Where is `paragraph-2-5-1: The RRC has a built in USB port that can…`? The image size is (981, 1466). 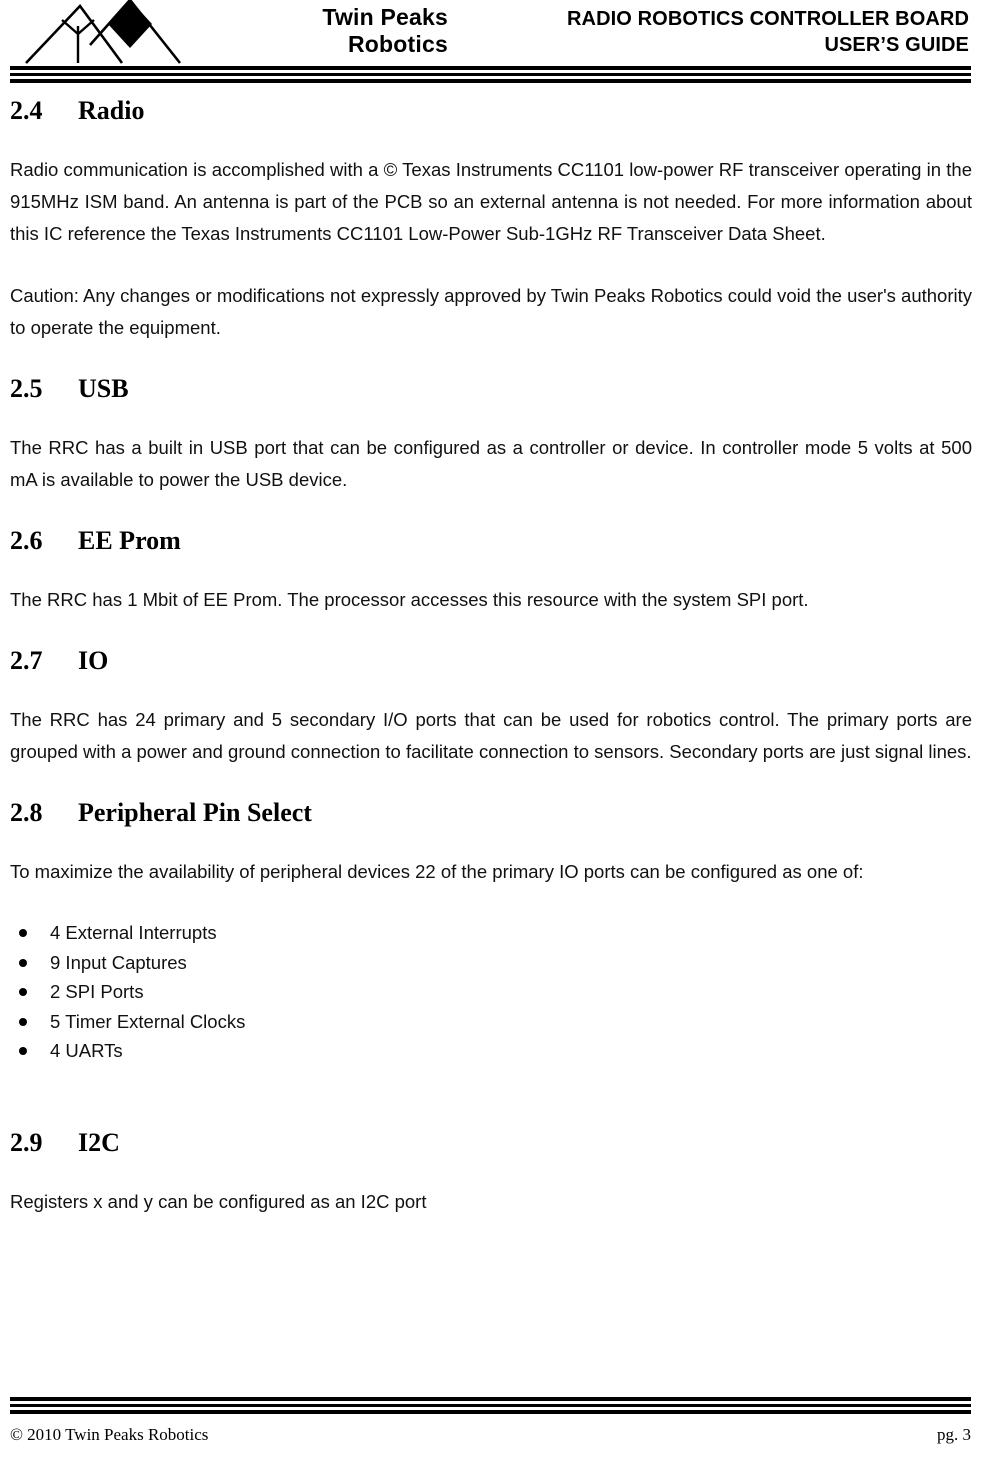 paragraph-2-5-1: The RRC has a built in USB port that can… is located at coordinates (491, 463).